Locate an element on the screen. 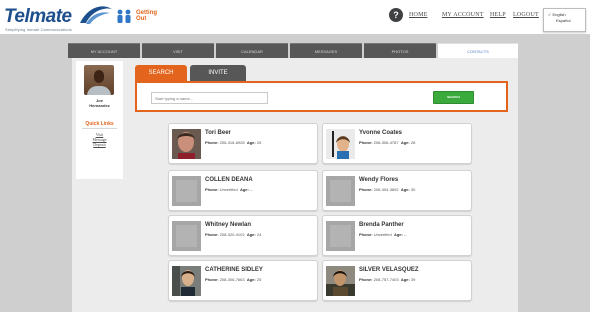  contact-details: Phone: 208-320-4102 Age: 24 is located at coordinates (233, 234).